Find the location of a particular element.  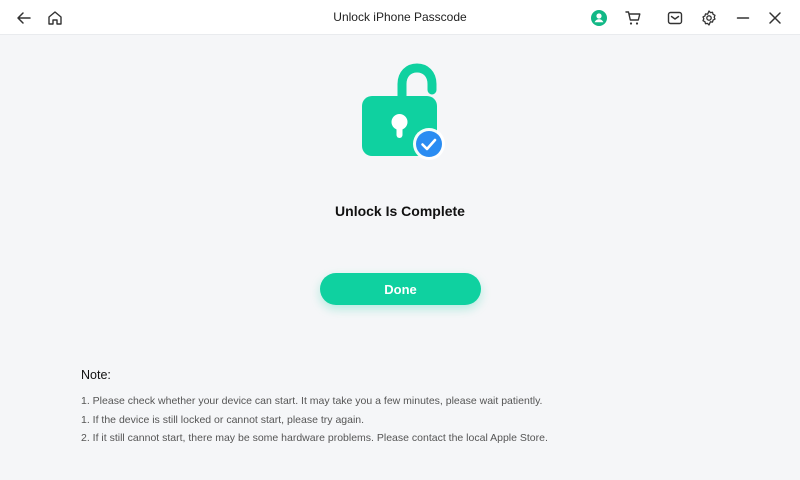

close-icon is located at coordinates (775, 18).